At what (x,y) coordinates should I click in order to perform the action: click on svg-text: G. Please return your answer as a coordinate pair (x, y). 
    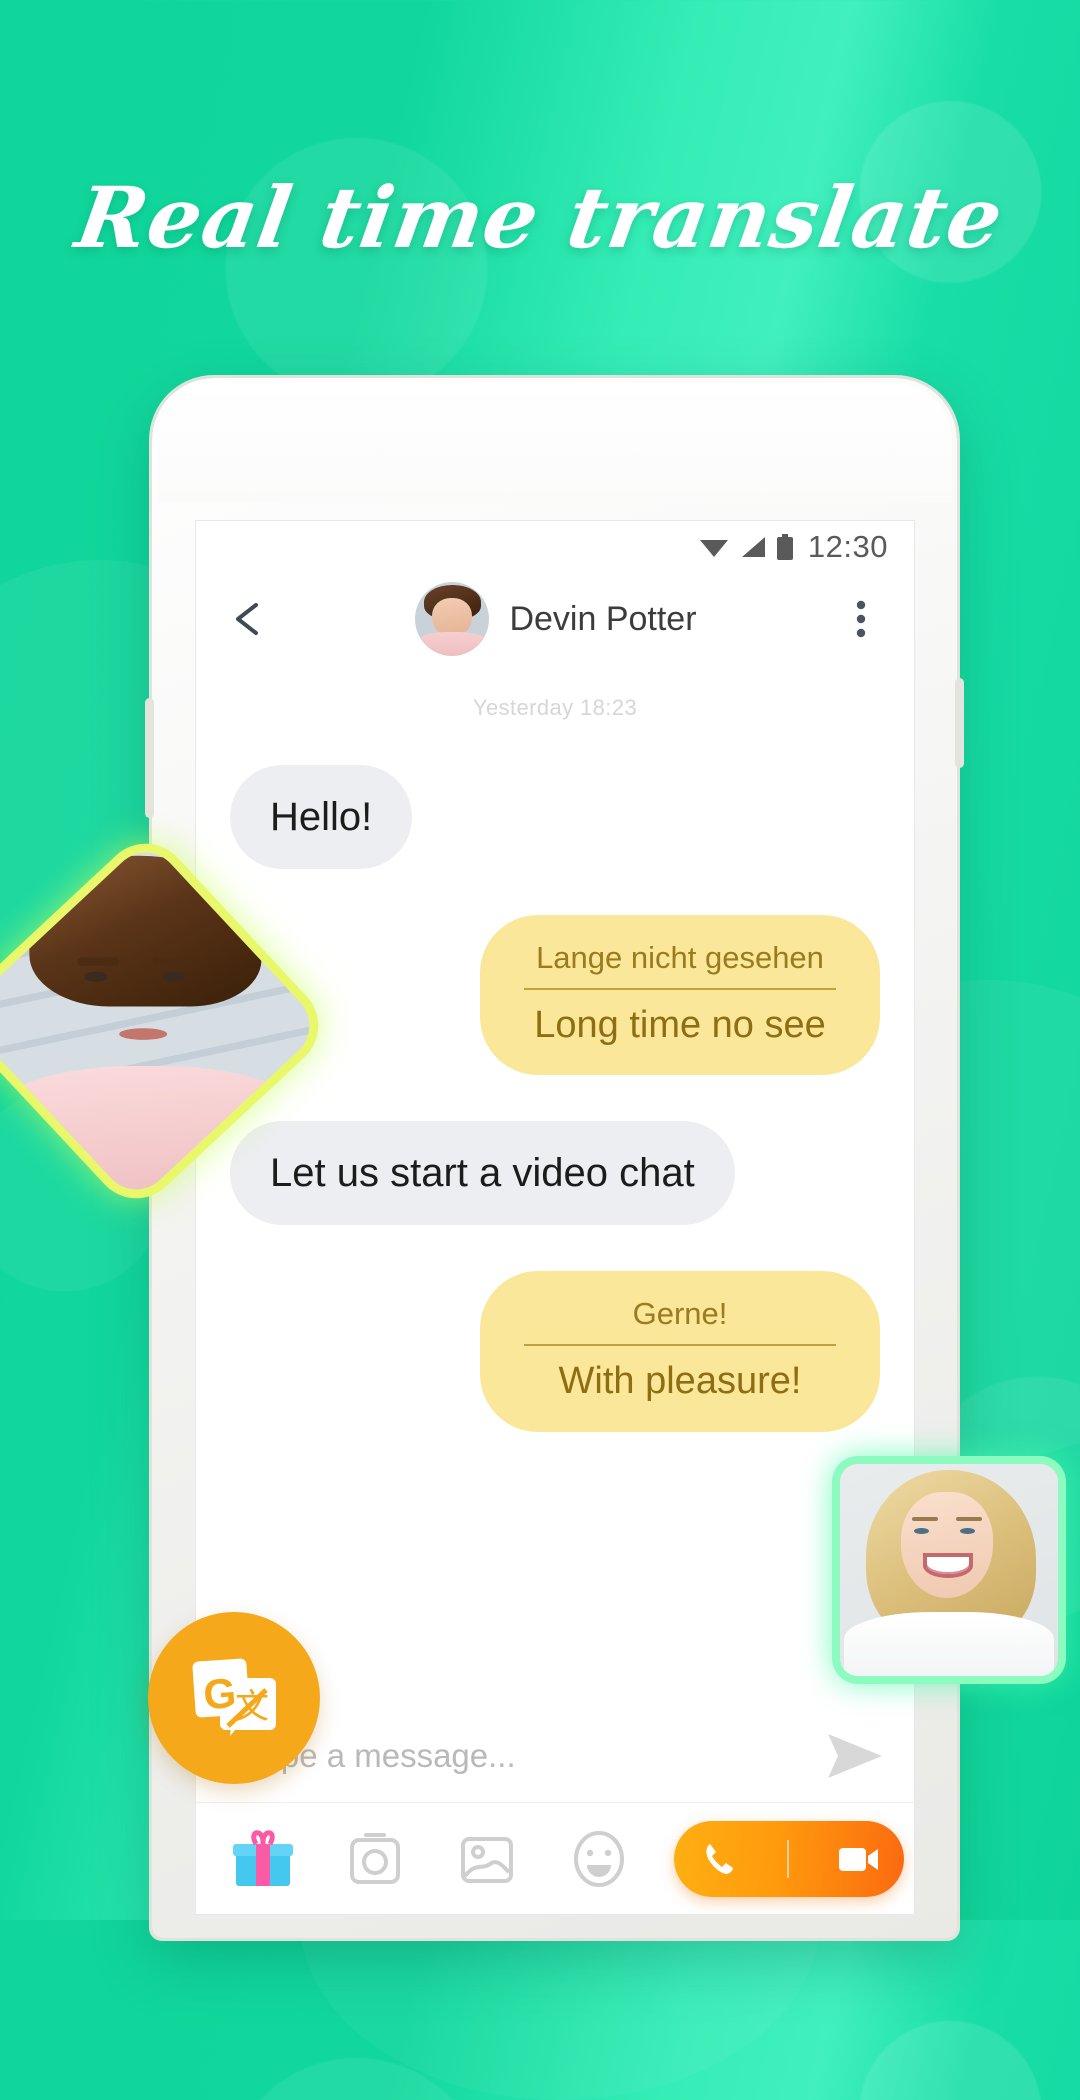
    Looking at the image, I should click on (220, 1693).